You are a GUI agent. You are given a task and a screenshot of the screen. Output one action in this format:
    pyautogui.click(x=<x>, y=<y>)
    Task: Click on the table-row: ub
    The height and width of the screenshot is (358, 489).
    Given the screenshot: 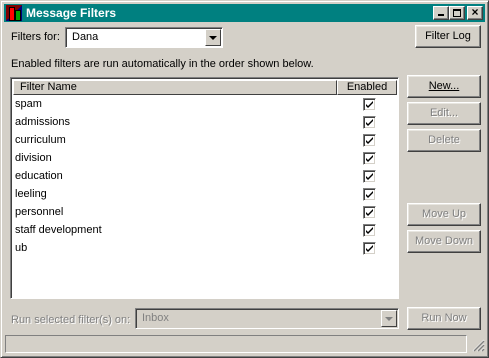 What is the action you would take?
    pyautogui.click(x=205, y=248)
    